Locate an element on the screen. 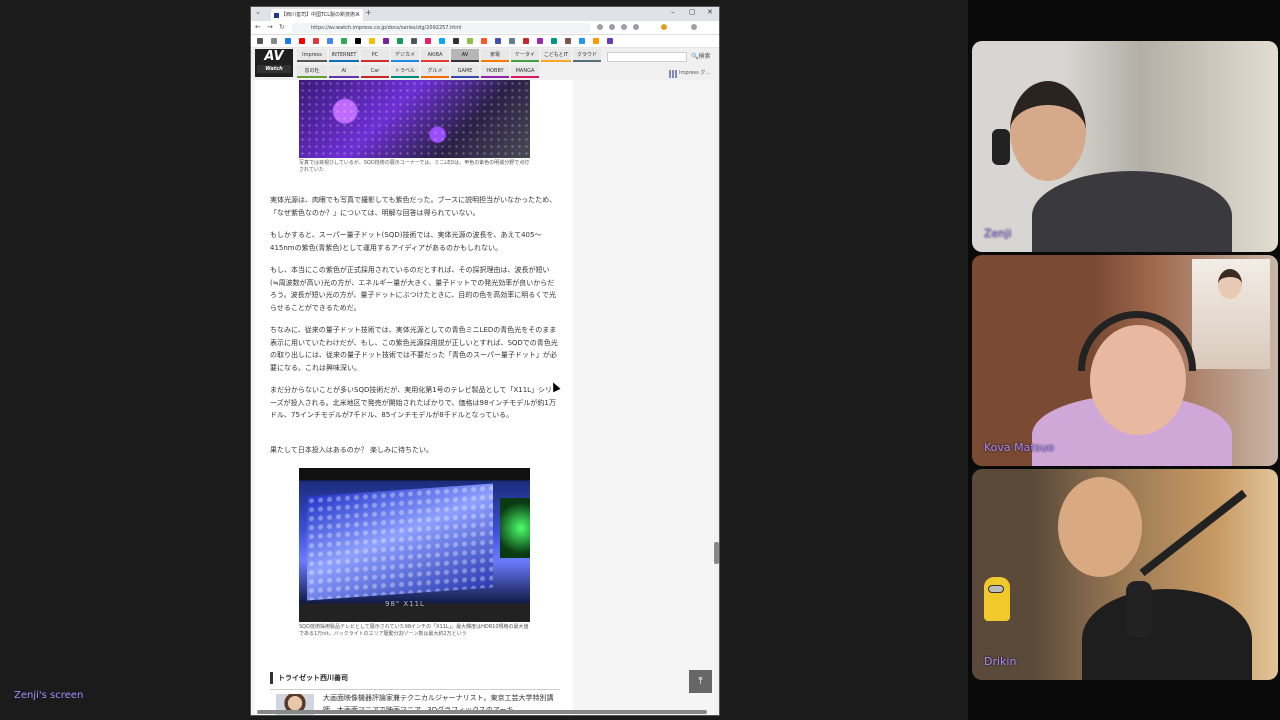 The image size is (1280, 720). divider is located at coordinates (415, 689).